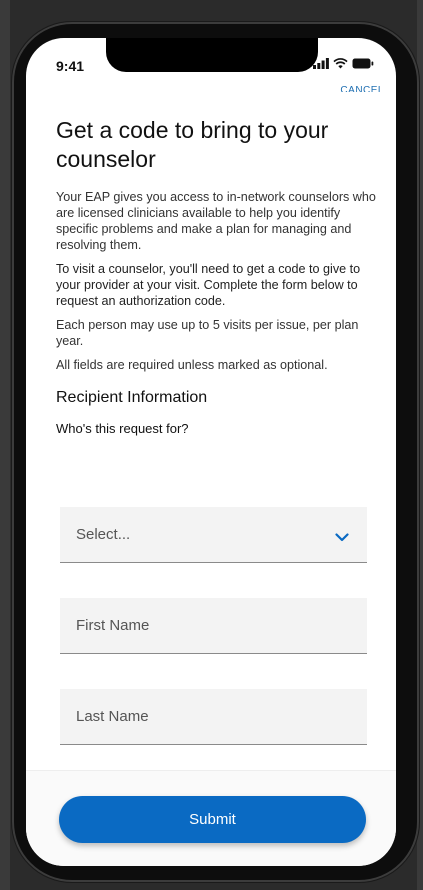 The image size is (423, 890). What do you see at coordinates (363, 65) in the screenshot?
I see `battery-icon` at bounding box center [363, 65].